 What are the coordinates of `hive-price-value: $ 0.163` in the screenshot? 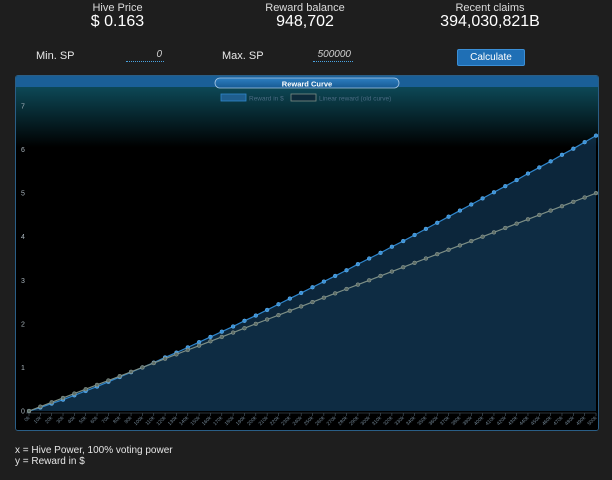 It's located at (117, 21).